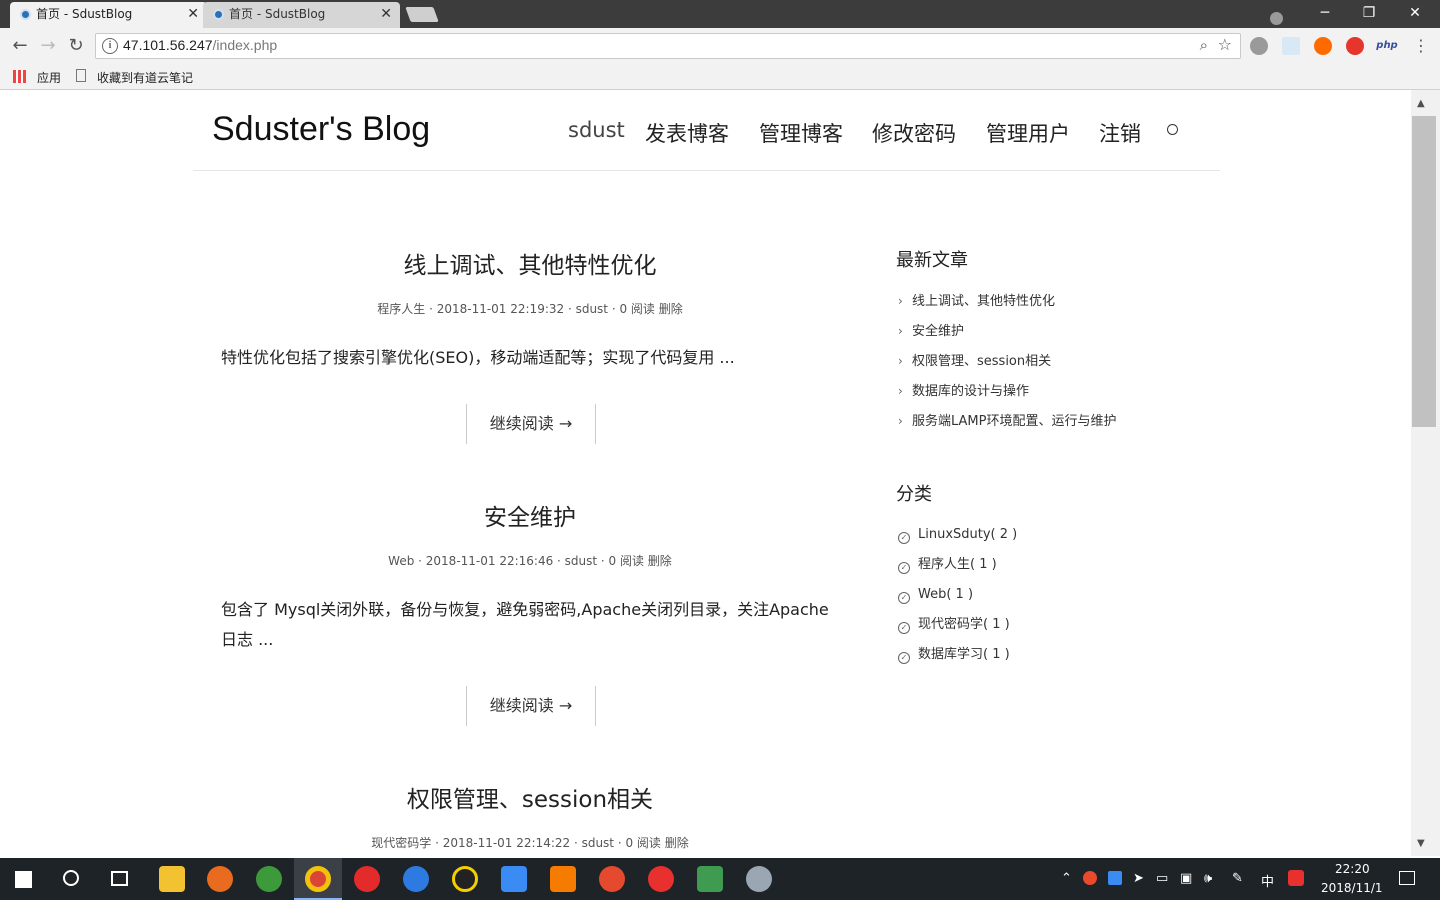 The width and height of the screenshot is (1440, 900). Describe the element at coordinates (119, 878) in the screenshot. I see `task-view-icon` at that location.